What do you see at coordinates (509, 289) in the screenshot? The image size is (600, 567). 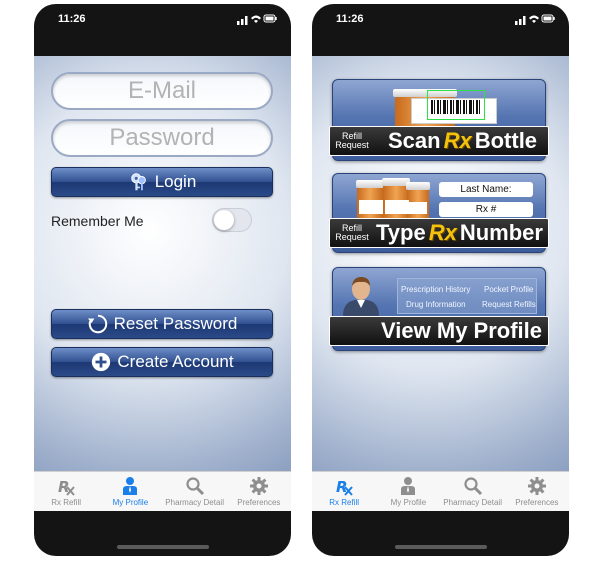 I see `pocket-profile-link: Pocket Profile` at bounding box center [509, 289].